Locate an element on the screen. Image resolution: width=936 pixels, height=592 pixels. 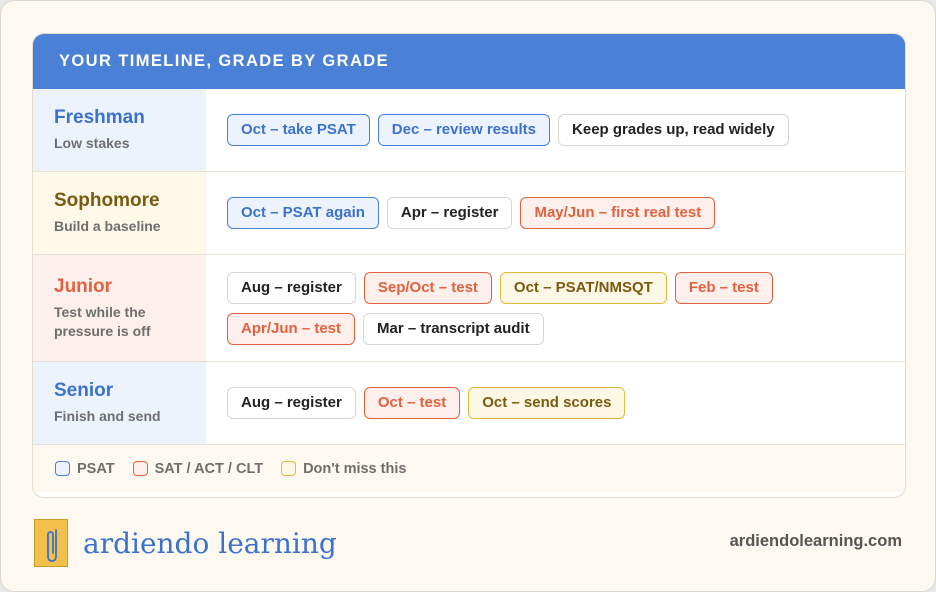
brand-logo: ardiendo learning is located at coordinates (185, 543).